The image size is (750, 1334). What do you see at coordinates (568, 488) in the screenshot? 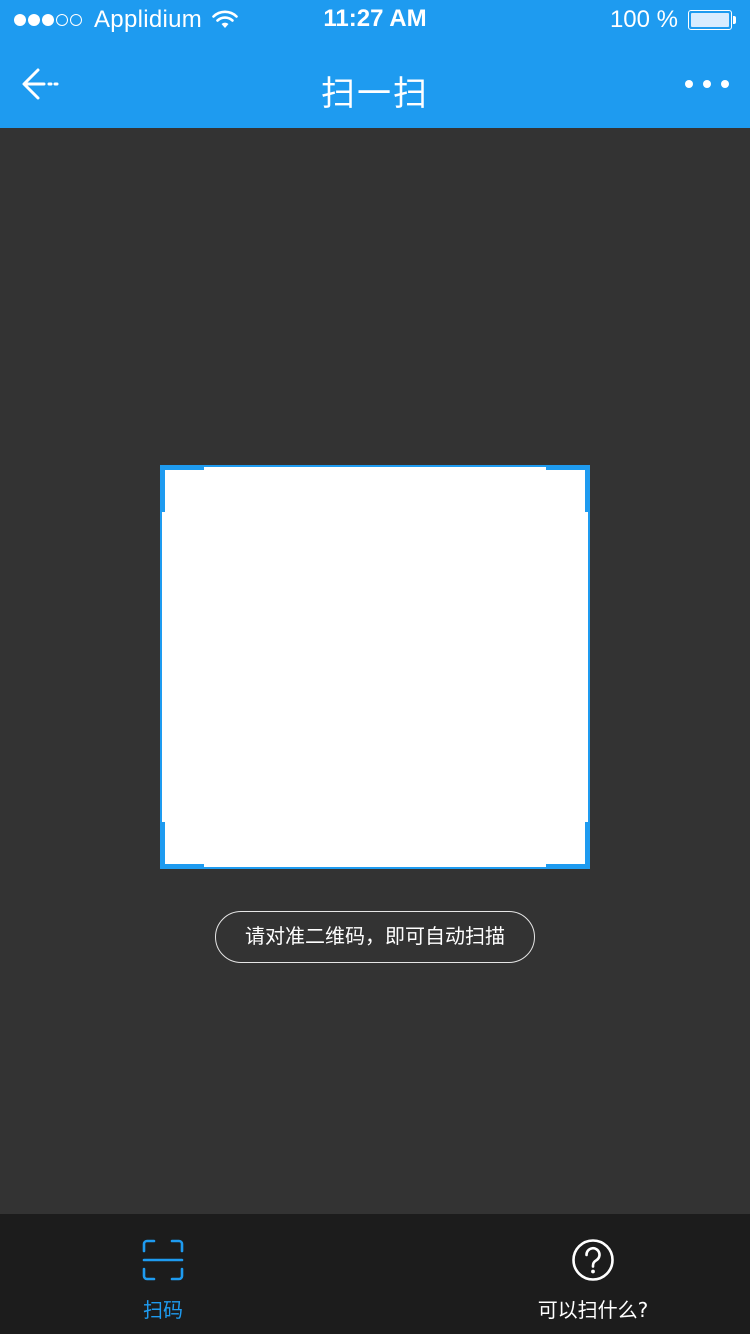
I see `scan-corner-top-right` at bounding box center [568, 488].